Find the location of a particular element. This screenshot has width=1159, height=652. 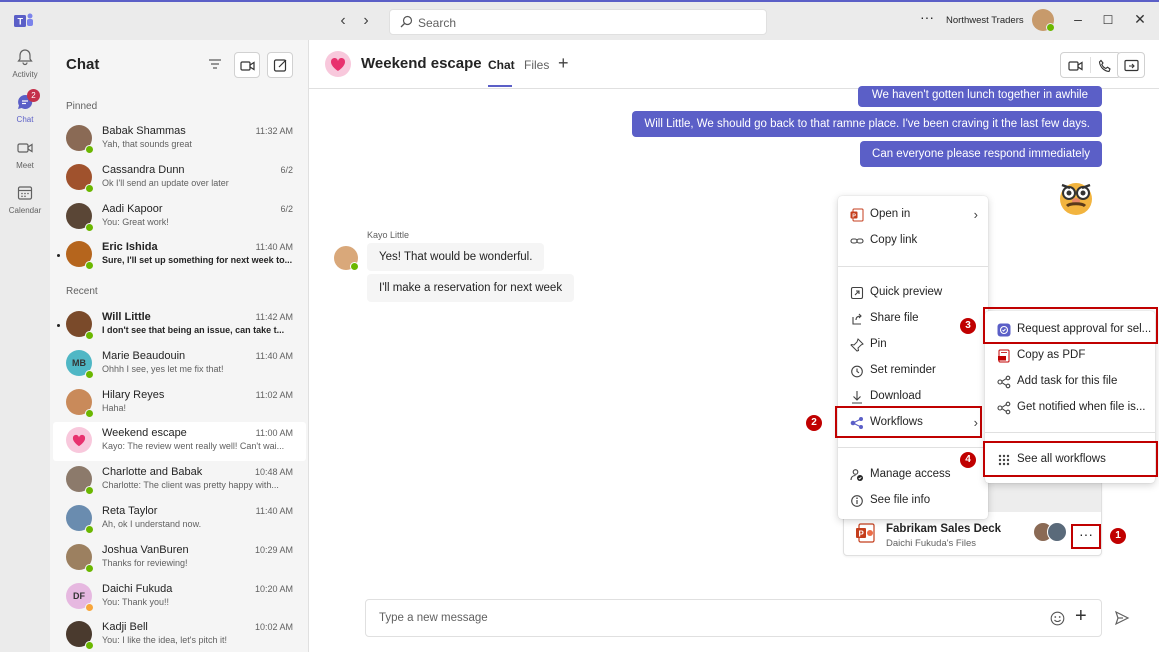

org-name: Northwest Traders is located at coordinates (985, 20).